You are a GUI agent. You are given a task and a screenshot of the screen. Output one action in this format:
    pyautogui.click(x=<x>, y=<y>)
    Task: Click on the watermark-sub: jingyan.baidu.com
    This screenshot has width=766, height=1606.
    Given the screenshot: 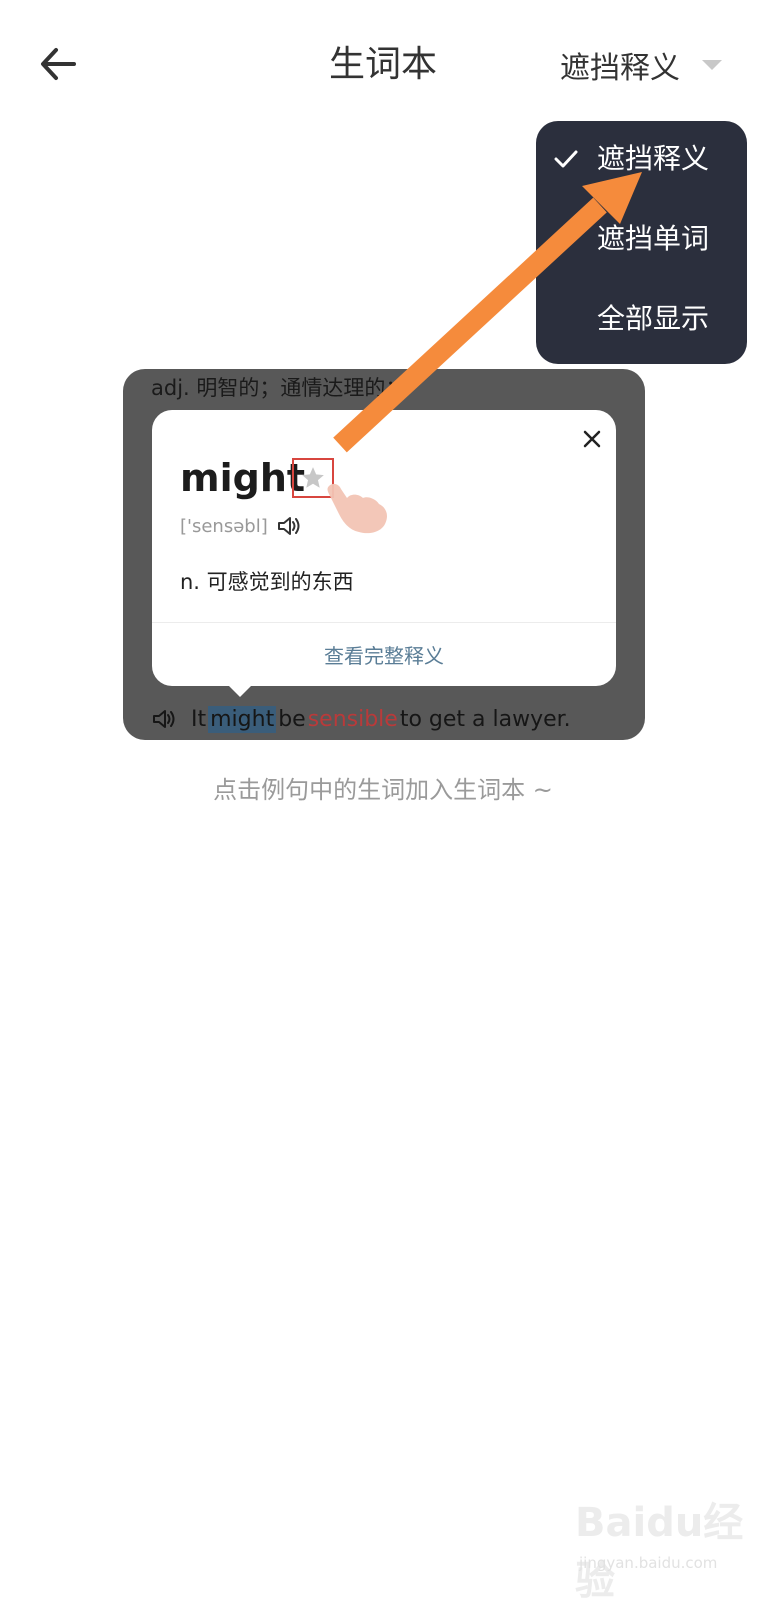 What is the action you would take?
    pyautogui.click(x=648, y=1563)
    